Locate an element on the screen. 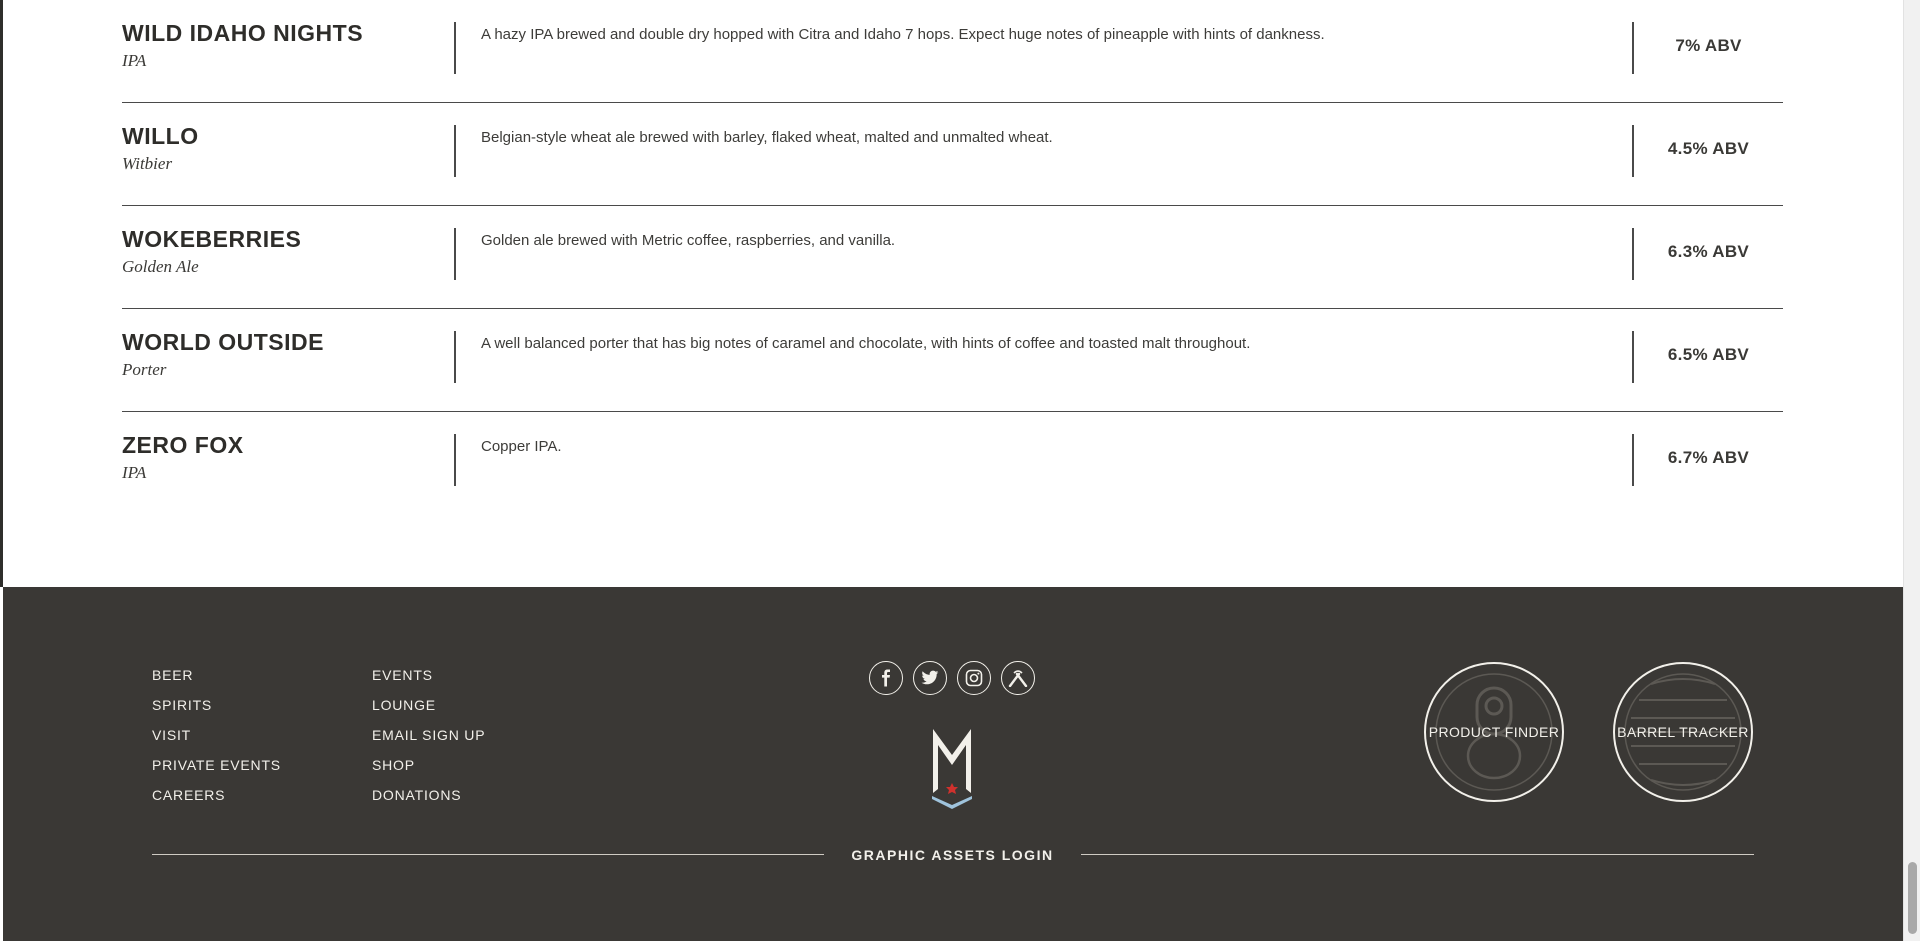 The image size is (1920, 941). graphic-assets-login-link: GRAPHIC ASSETS LOGIN is located at coordinates (952, 855).